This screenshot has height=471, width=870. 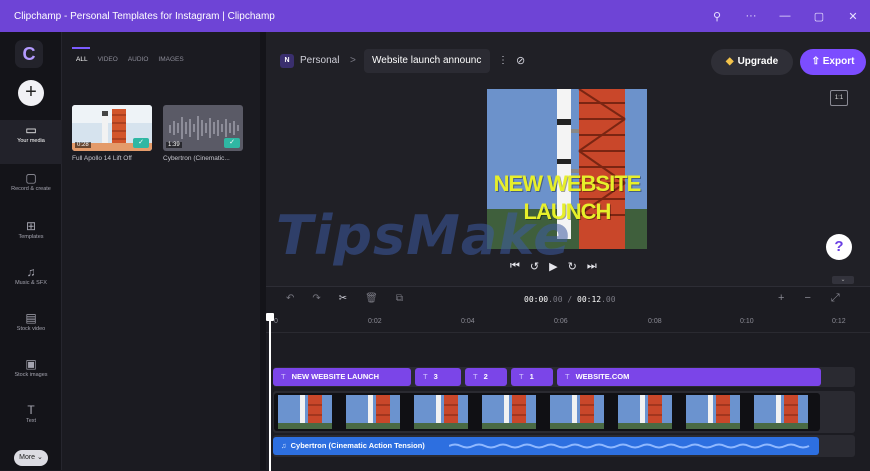 I want to click on watermark: TipsMake, so click(x=423, y=235).